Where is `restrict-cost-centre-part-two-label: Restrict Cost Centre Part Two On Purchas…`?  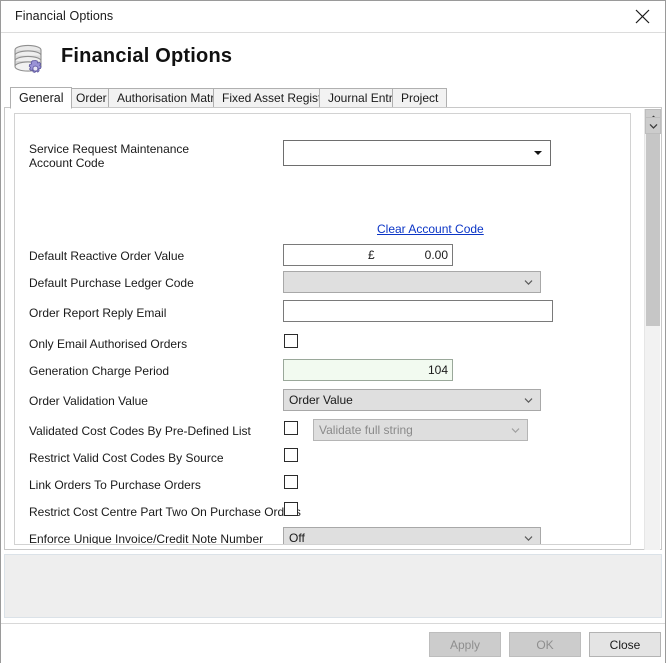 restrict-cost-centre-part-two-label: Restrict Cost Centre Part Two On Purchas… is located at coordinates (165, 512).